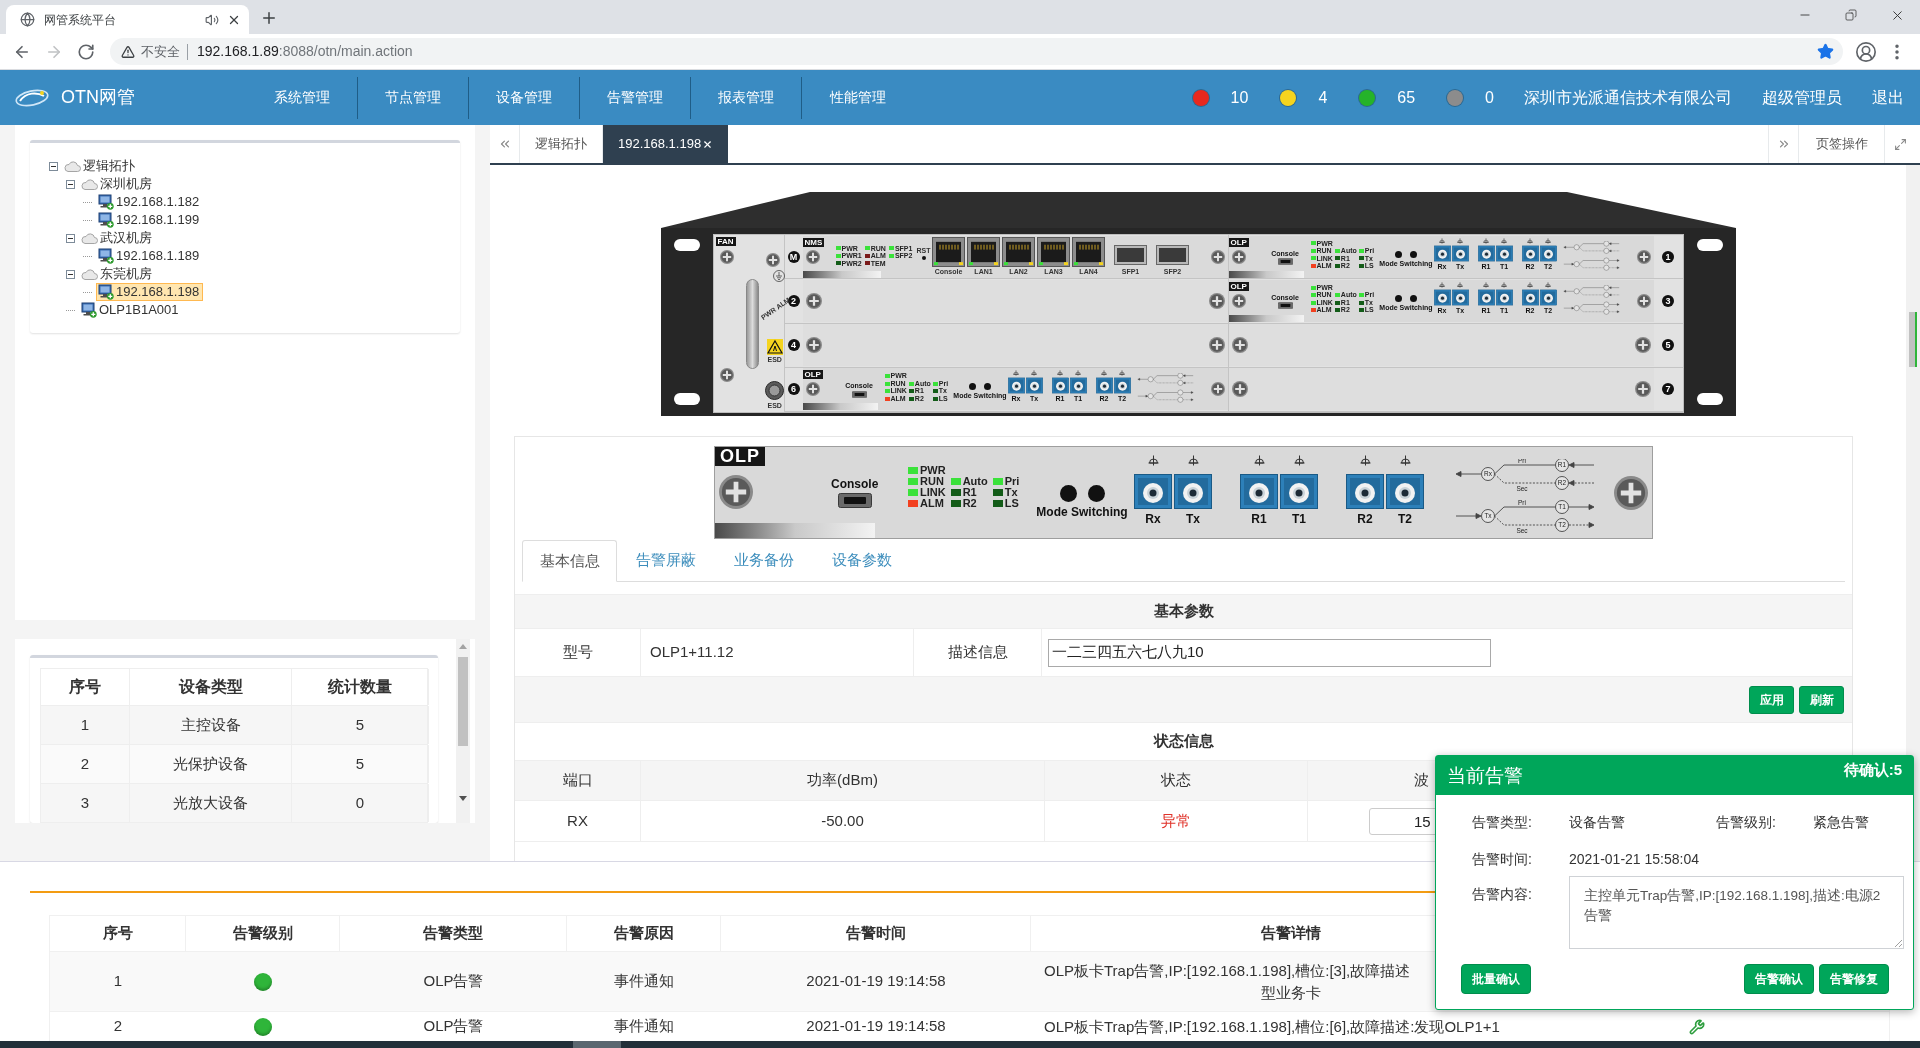  Describe the element at coordinates (1323, 97) in the screenshot. I see `alarm-count: 4` at that location.